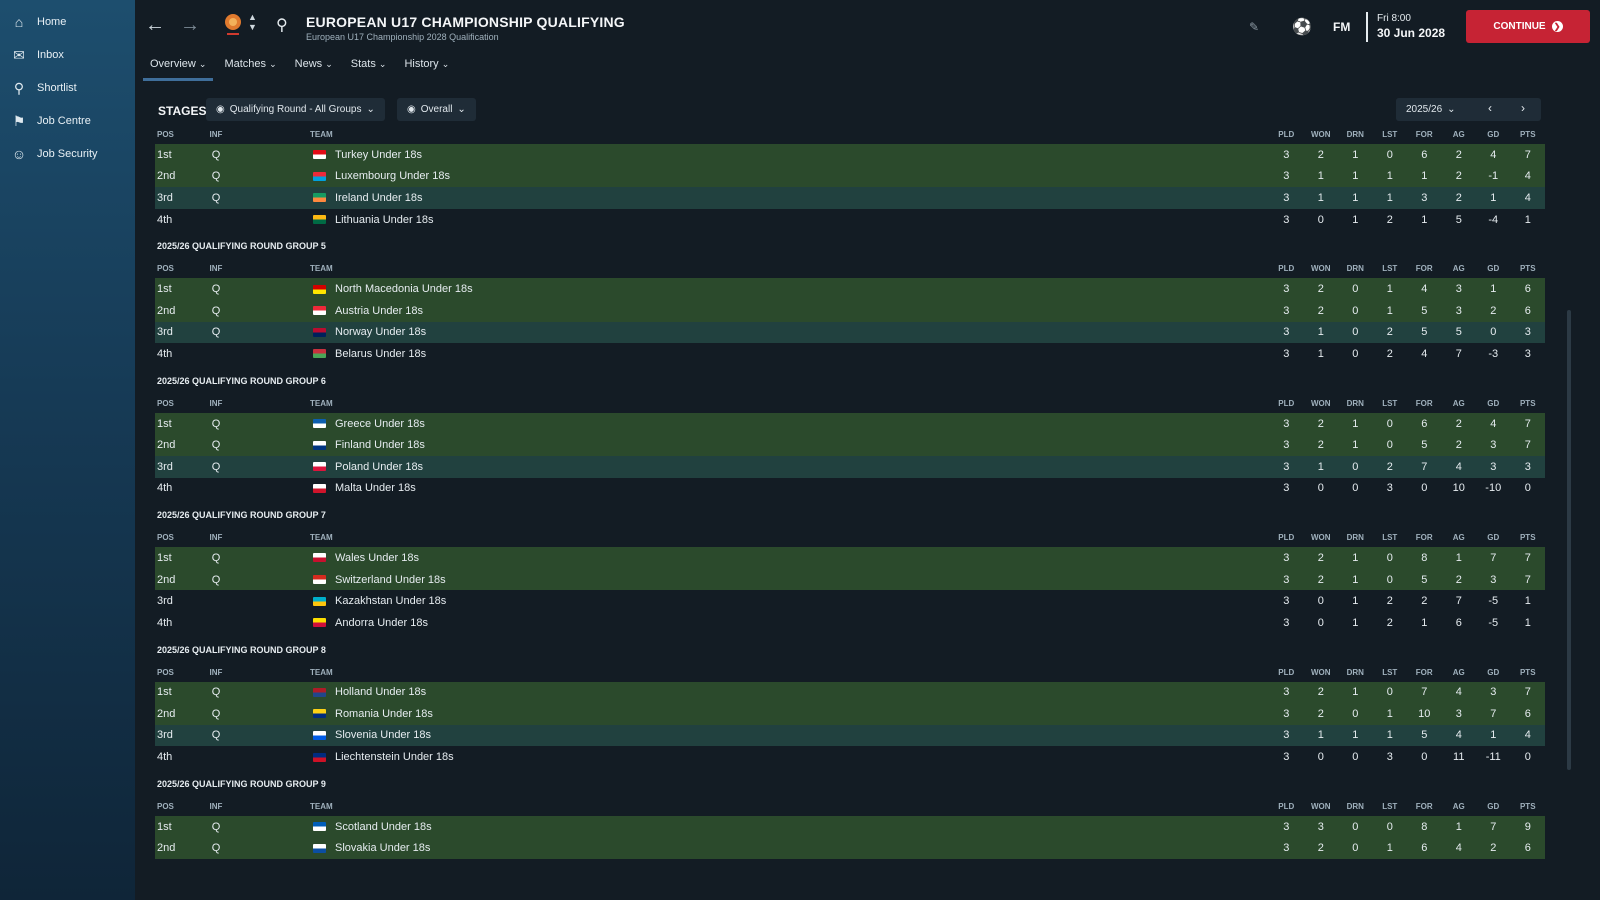 The width and height of the screenshot is (1600, 900). What do you see at coordinates (1431, 109) in the screenshot?
I see `season-dropdown: 2025/26 ⌄` at bounding box center [1431, 109].